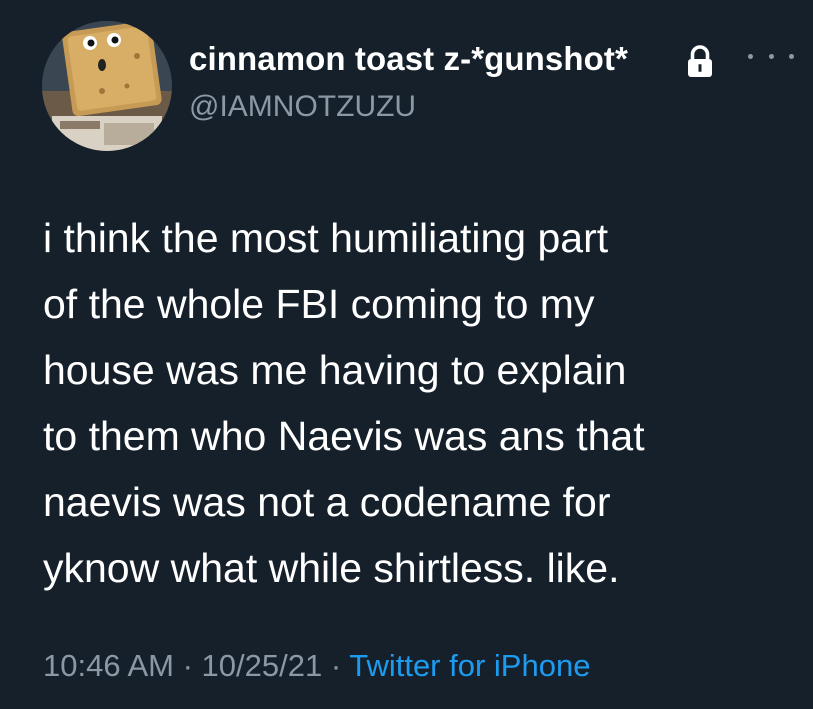 The width and height of the screenshot is (813, 709). Describe the element at coordinates (408, 59) in the screenshot. I see `author-display-name: cinnamon toast z-*gunshot*` at that location.